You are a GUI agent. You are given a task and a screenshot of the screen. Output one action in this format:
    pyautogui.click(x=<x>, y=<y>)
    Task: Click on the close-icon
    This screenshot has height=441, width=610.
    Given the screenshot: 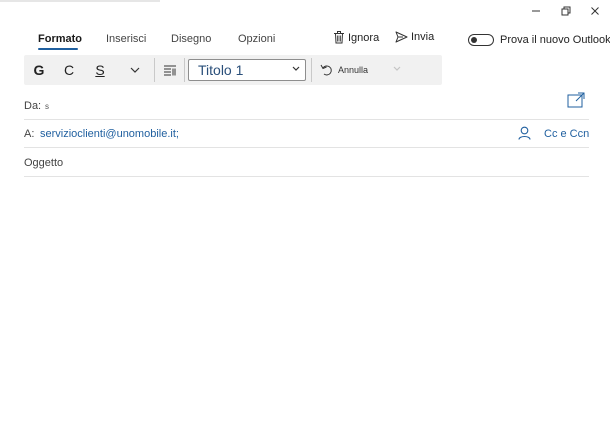 What is the action you would take?
    pyautogui.click(x=595, y=11)
    